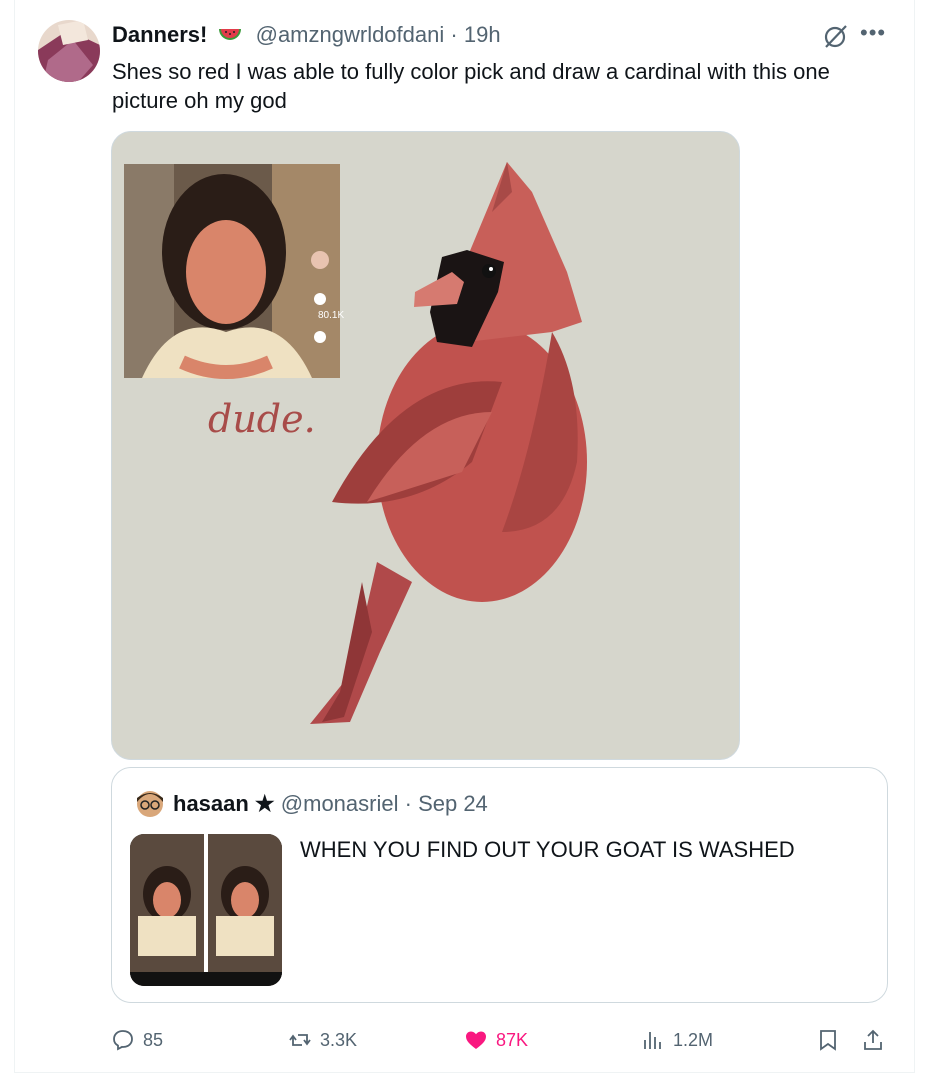 The height and width of the screenshot is (1076, 946). I want to click on quoted-media-thumbnail, so click(206, 910).